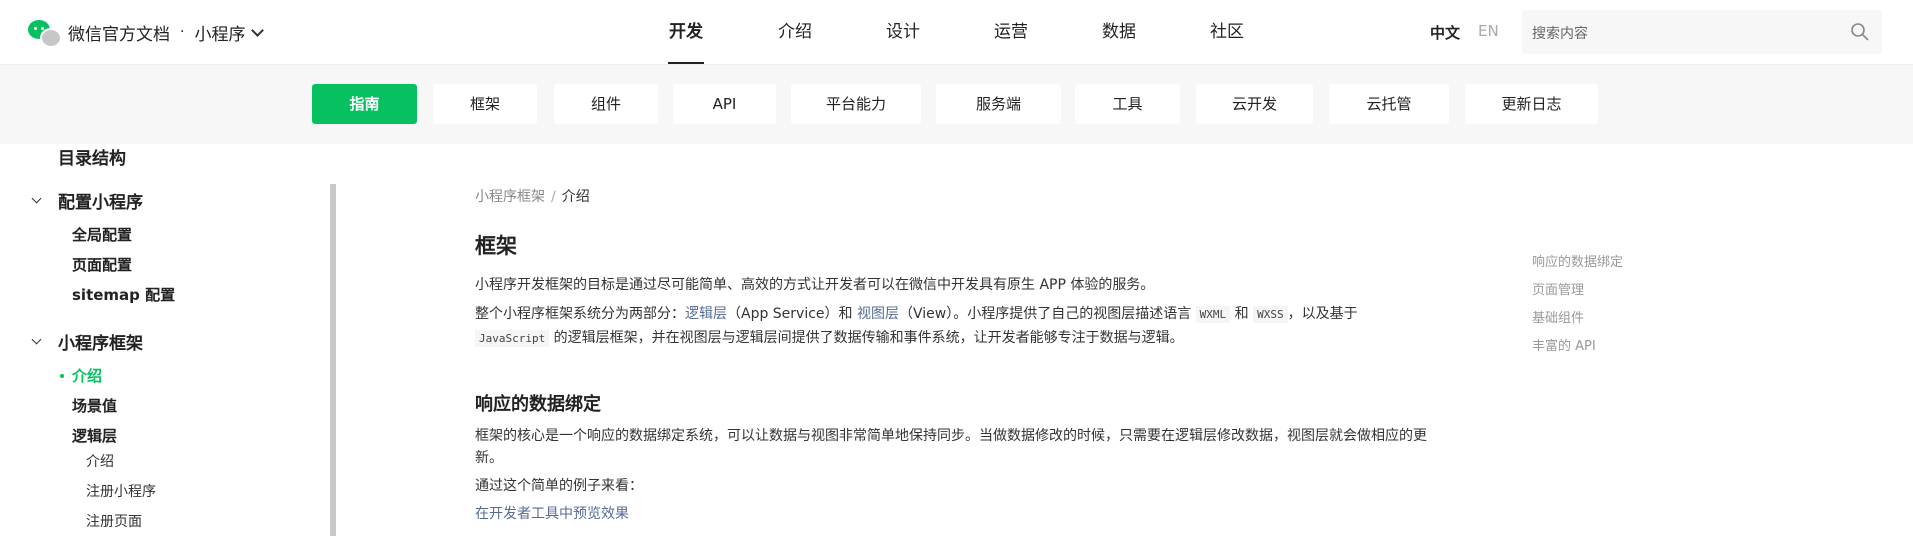 This screenshot has height=536, width=1913. Describe the element at coordinates (1270, 314) in the screenshot. I see `code-wxss: WXSS` at that location.